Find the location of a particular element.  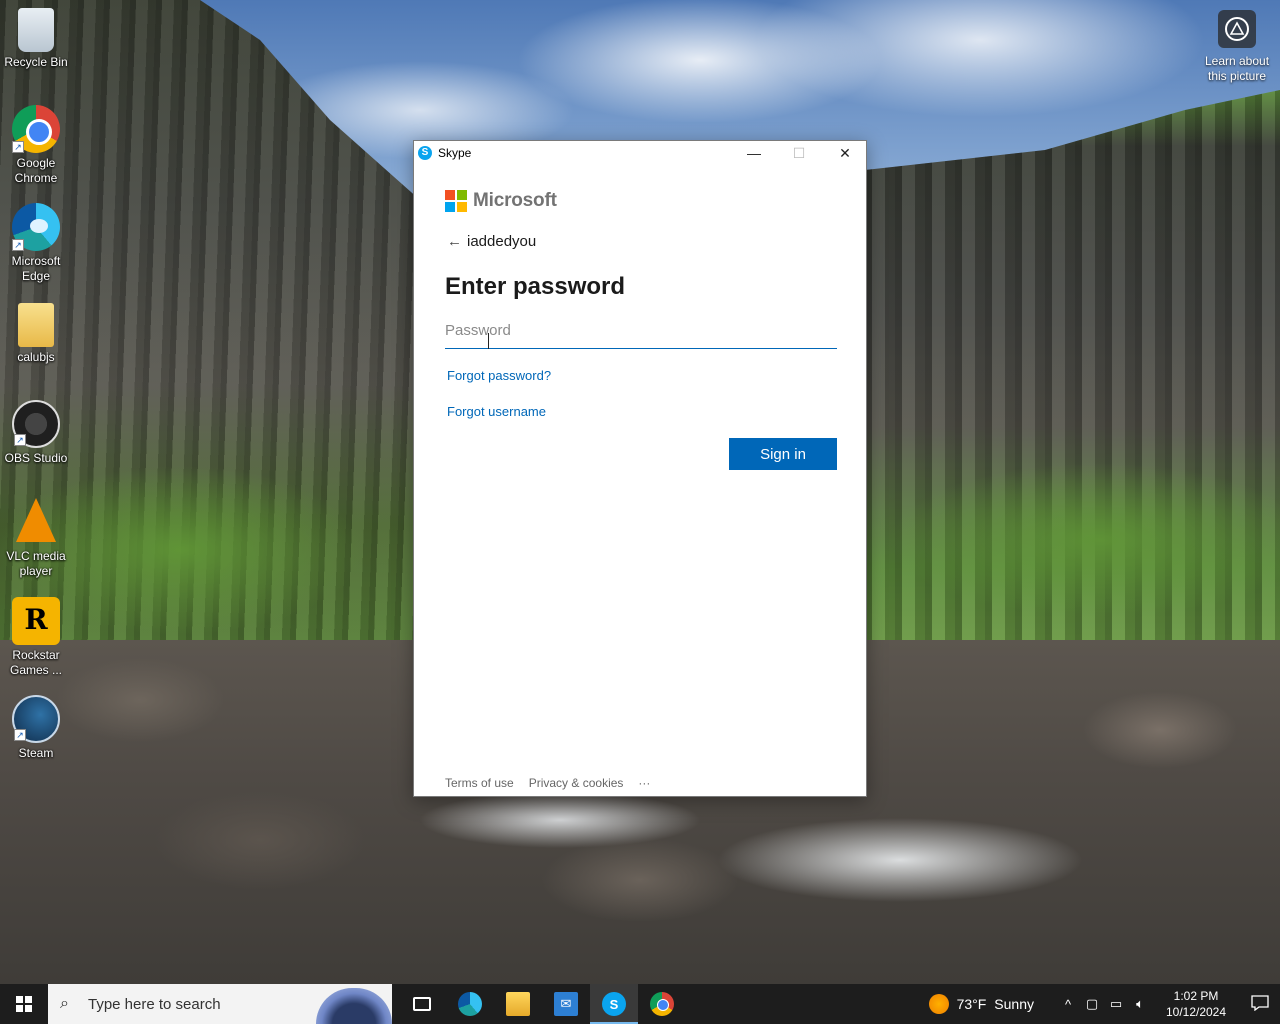

desktop-icon-calubjs: calubjs is located at coordinates (36, 334).